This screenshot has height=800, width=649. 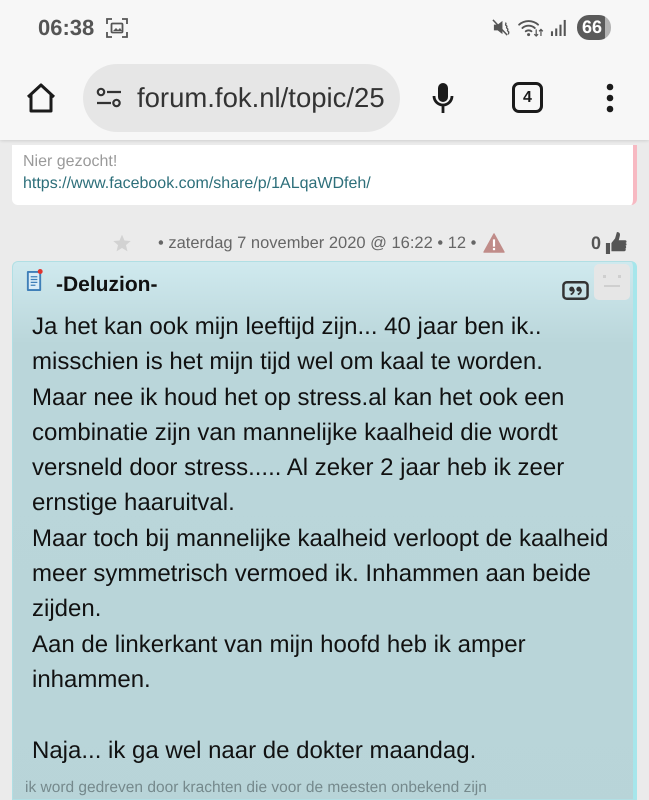 What do you see at coordinates (494, 243) in the screenshot?
I see `warning-icon` at bounding box center [494, 243].